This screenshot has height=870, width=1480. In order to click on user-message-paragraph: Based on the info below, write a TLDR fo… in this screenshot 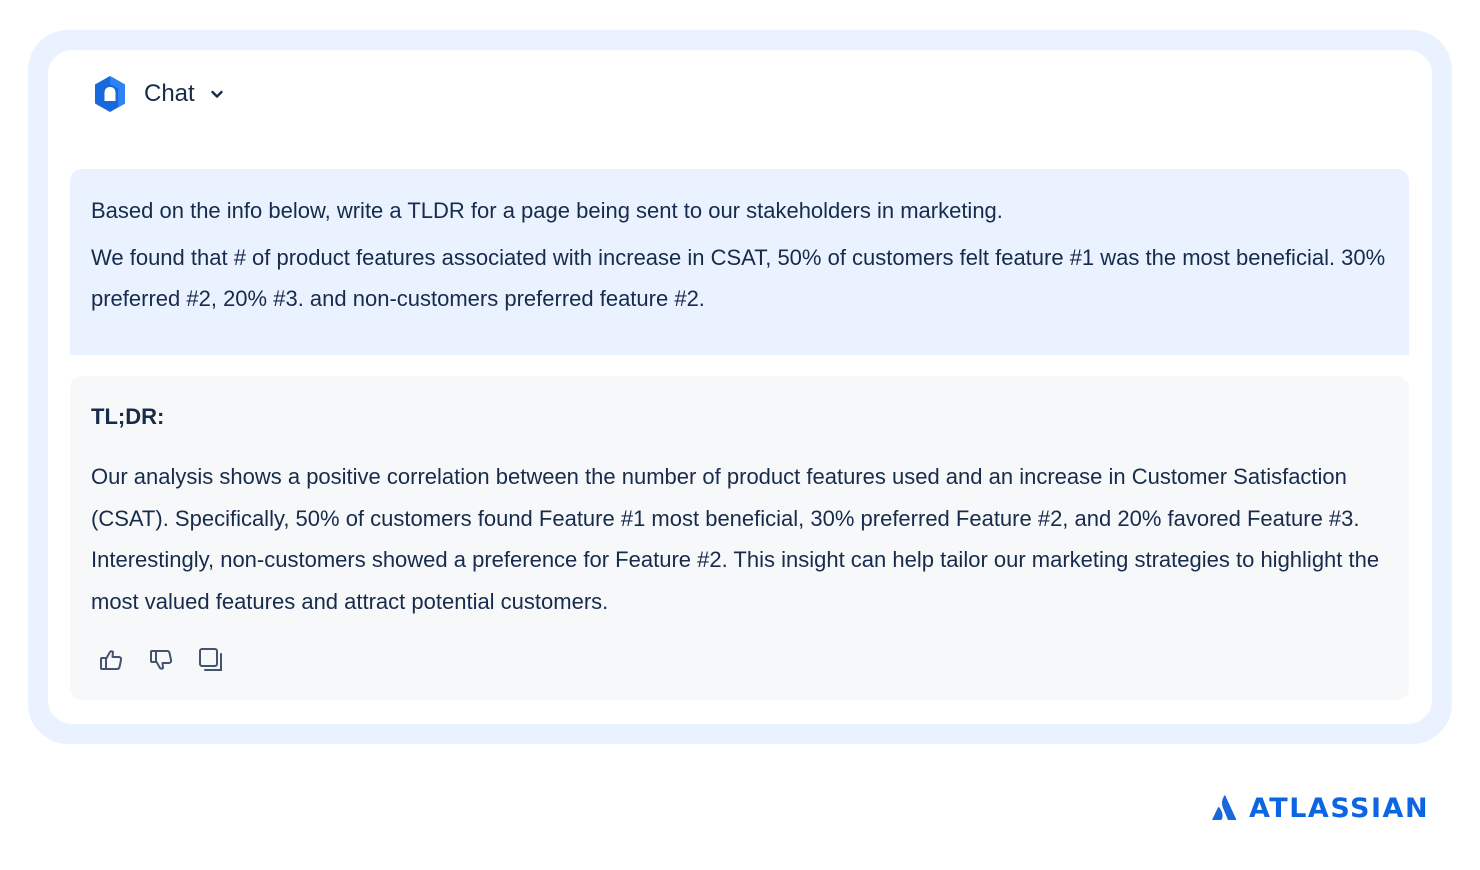, I will do `click(547, 210)`.